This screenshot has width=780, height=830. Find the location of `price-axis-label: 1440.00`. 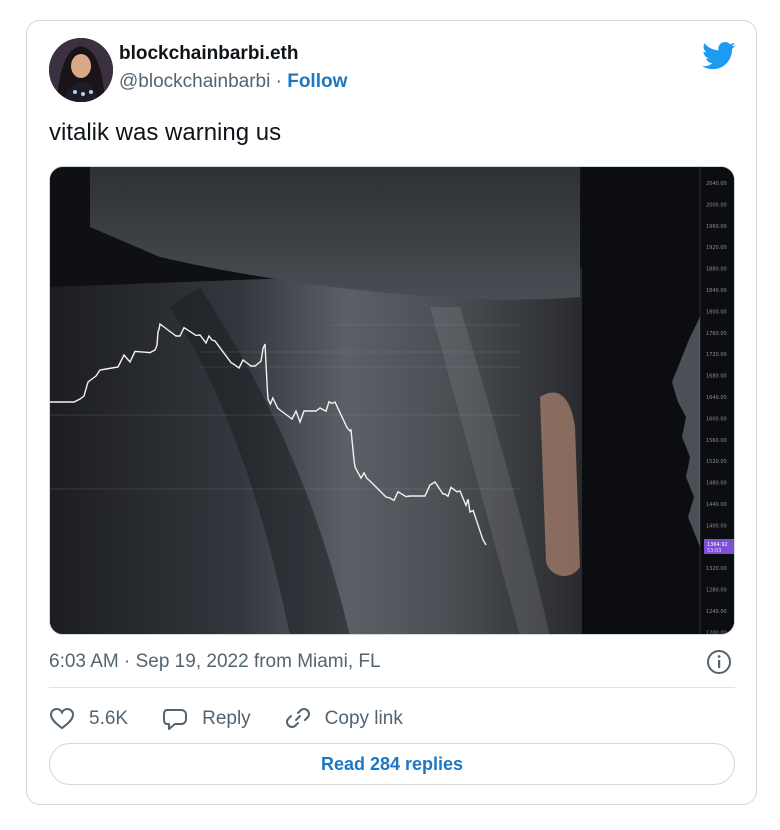

price-axis-label: 1440.00 is located at coordinates (716, 505).